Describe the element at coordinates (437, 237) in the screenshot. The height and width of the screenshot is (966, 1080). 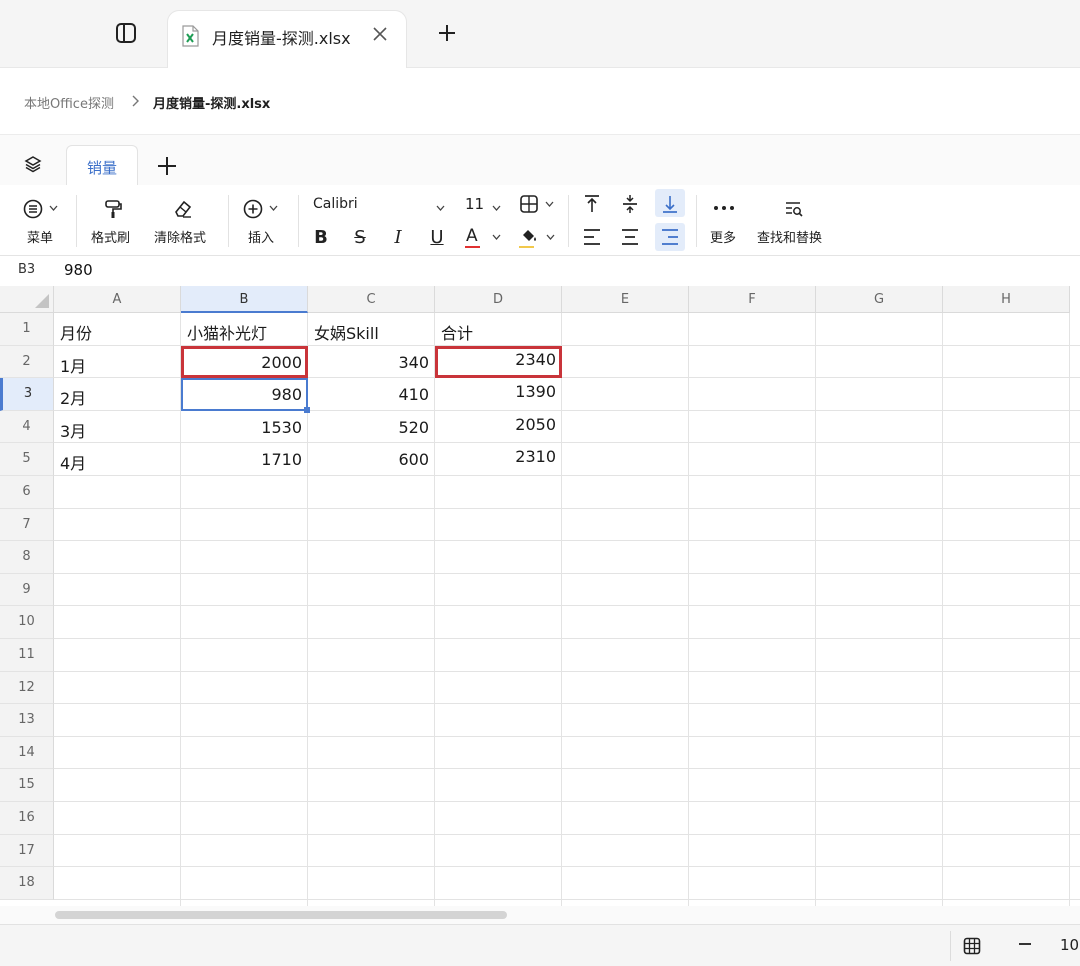
I see `underline-button: U` at that location.